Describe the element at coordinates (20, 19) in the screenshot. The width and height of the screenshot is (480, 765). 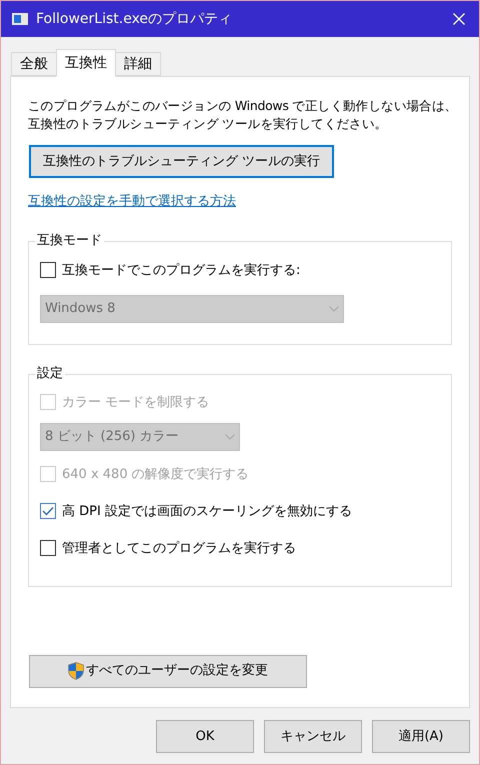
I see `window-icon` at that location.